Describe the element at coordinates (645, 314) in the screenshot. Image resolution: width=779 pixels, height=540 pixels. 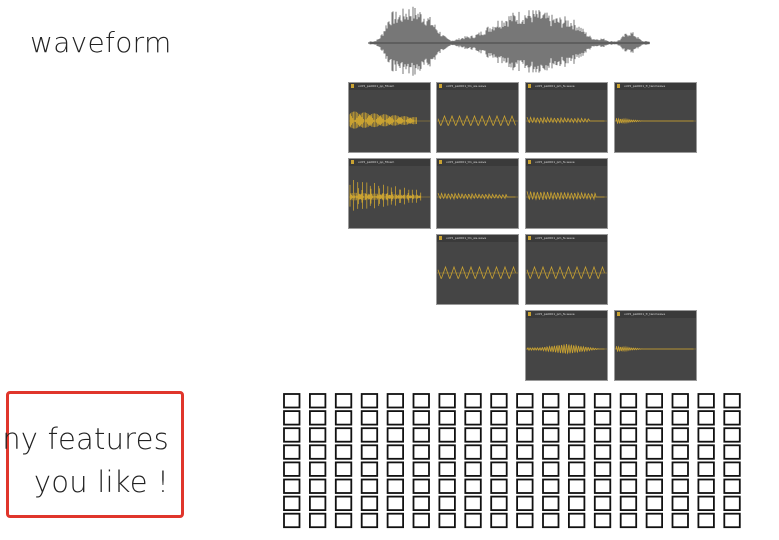
I see `panel-caption: vc05_pa0001_fr_tanmwave` at that location.